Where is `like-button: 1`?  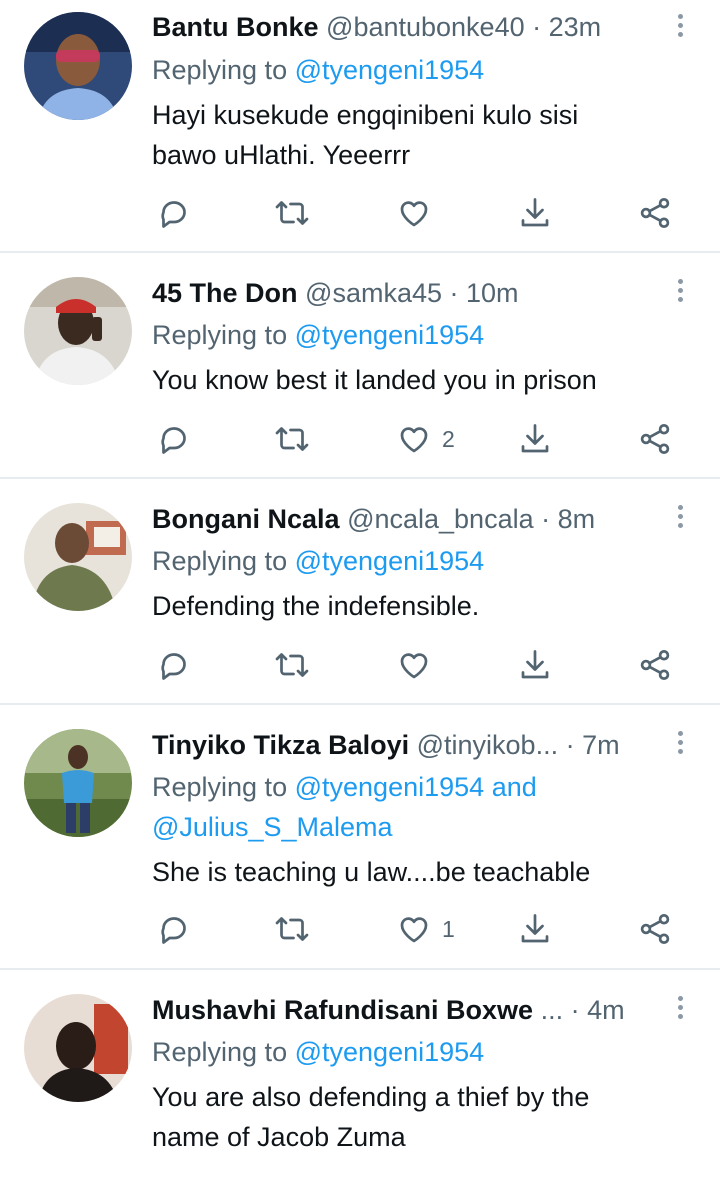
like-button: 1 is located at coordinates (425, 929).